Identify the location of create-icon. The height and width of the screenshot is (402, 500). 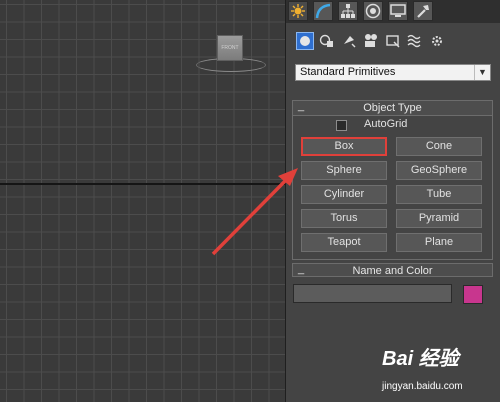
(298, 11).